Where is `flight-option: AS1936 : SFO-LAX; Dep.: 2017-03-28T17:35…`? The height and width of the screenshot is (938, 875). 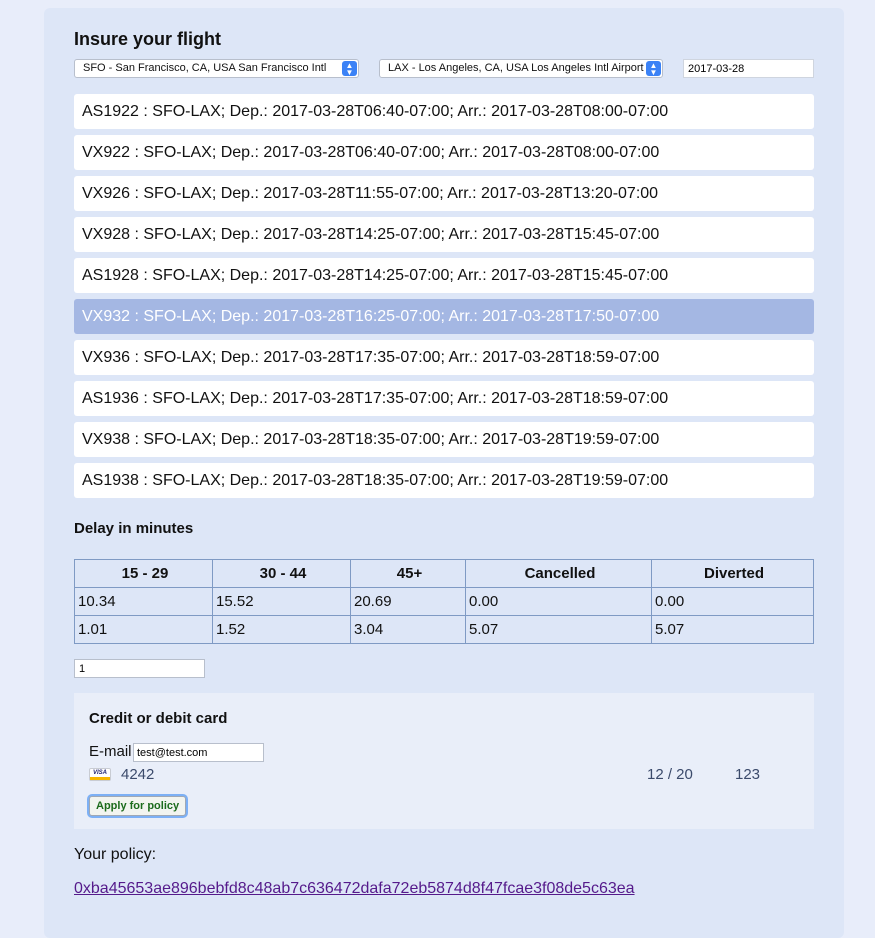
flight-option: AS1936 : SFO-LAX; Dep.: 2017-03-28T17:35… is located at coordinates (444, 398).